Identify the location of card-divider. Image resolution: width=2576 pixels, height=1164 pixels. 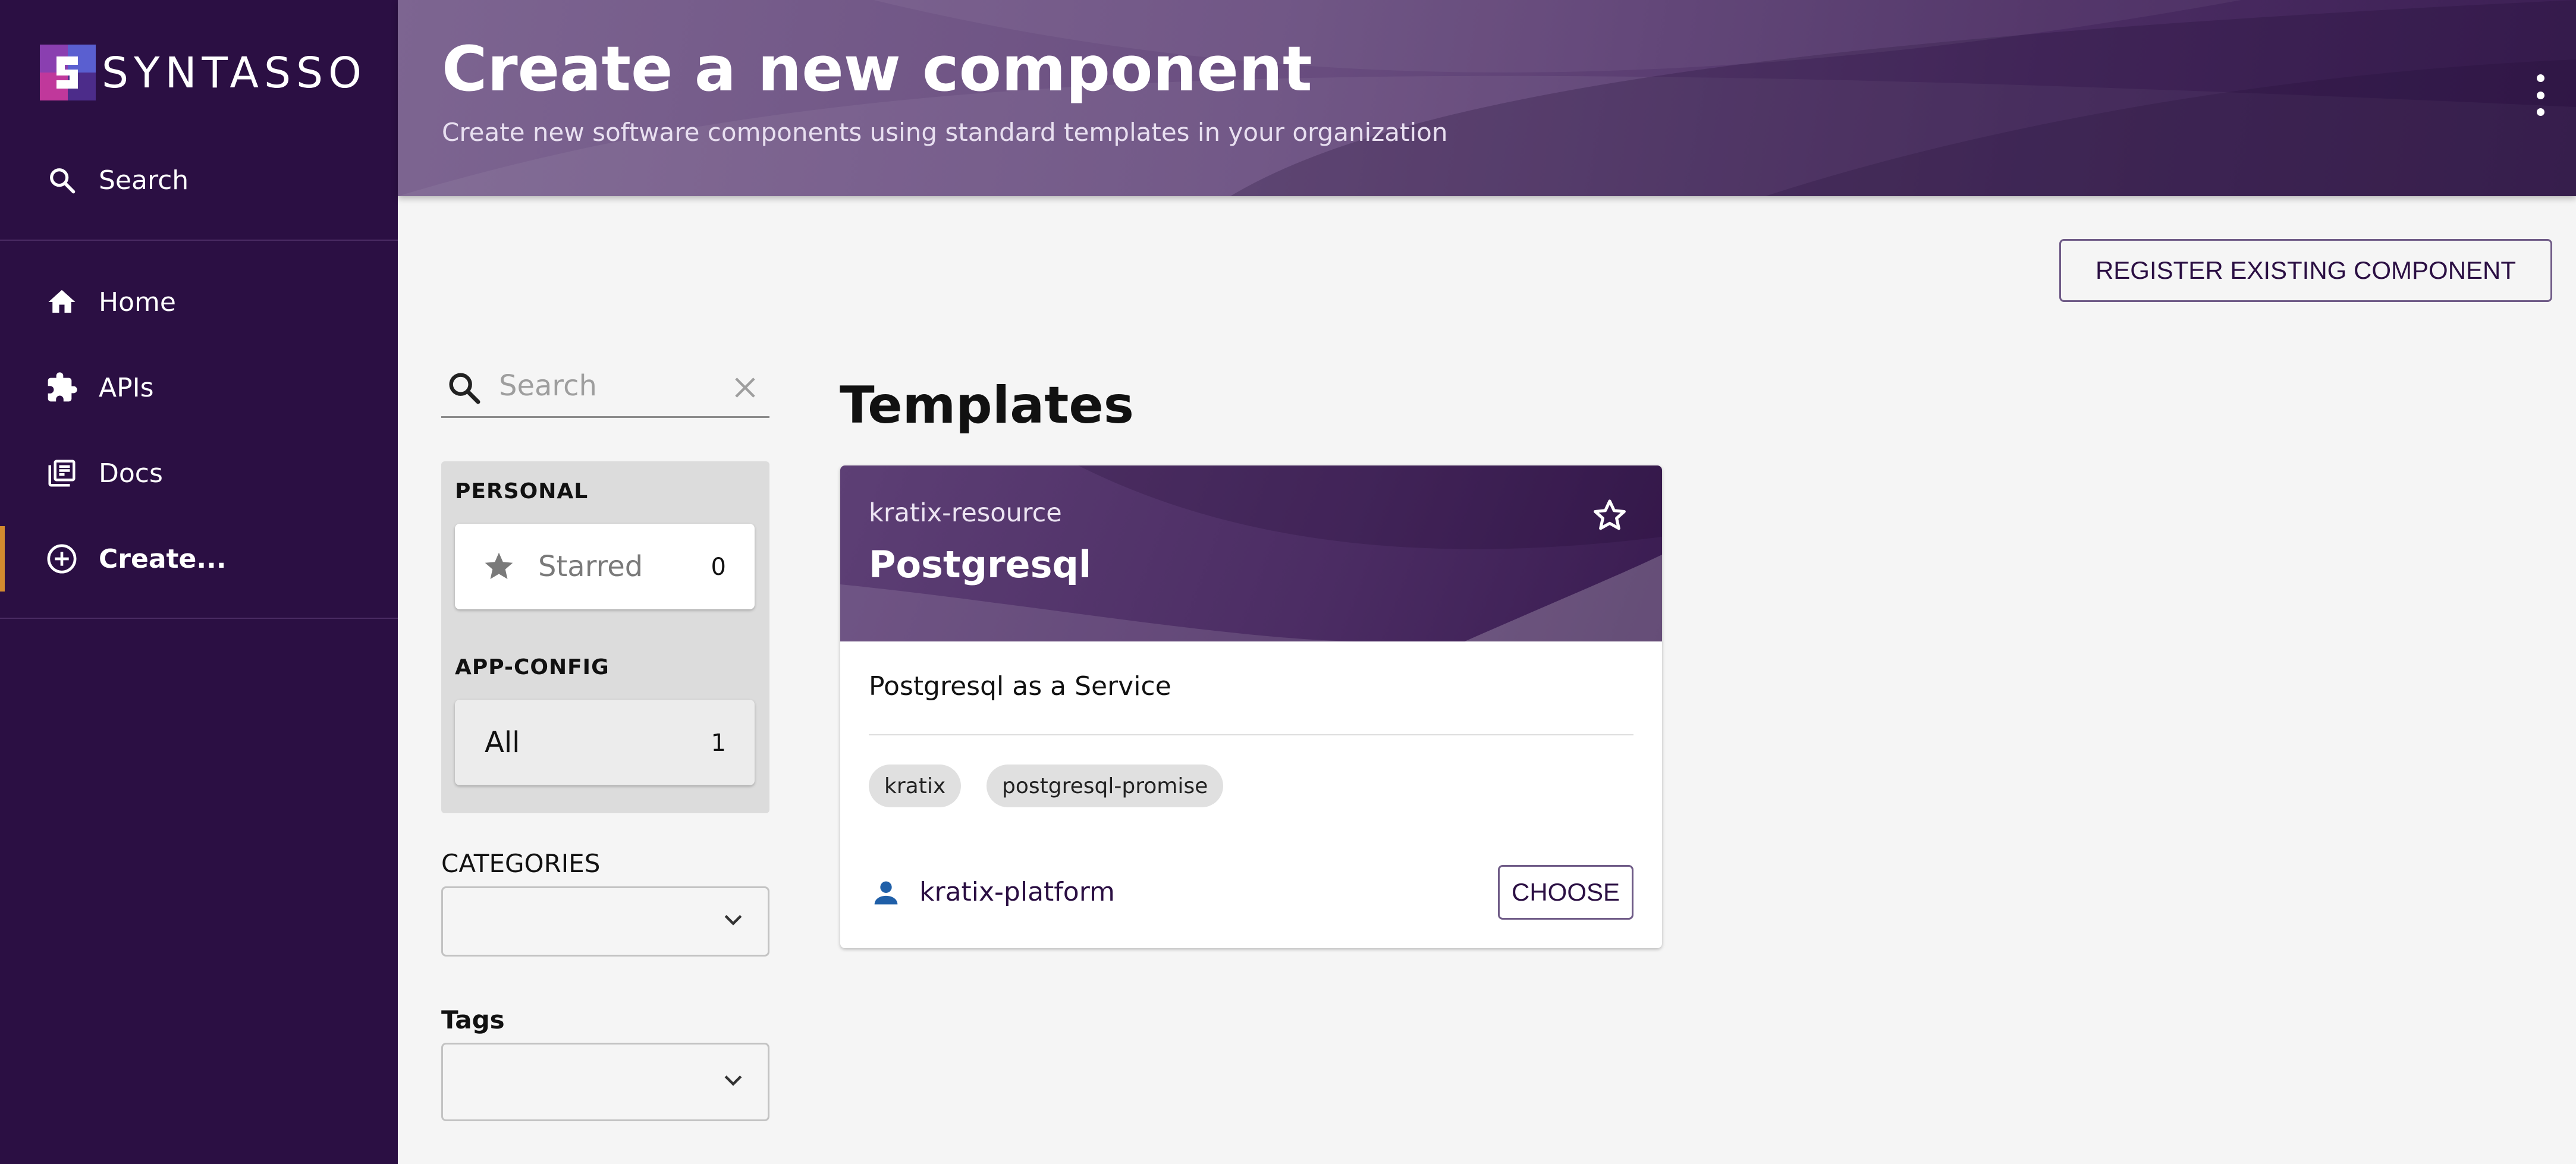
(1251, 734).